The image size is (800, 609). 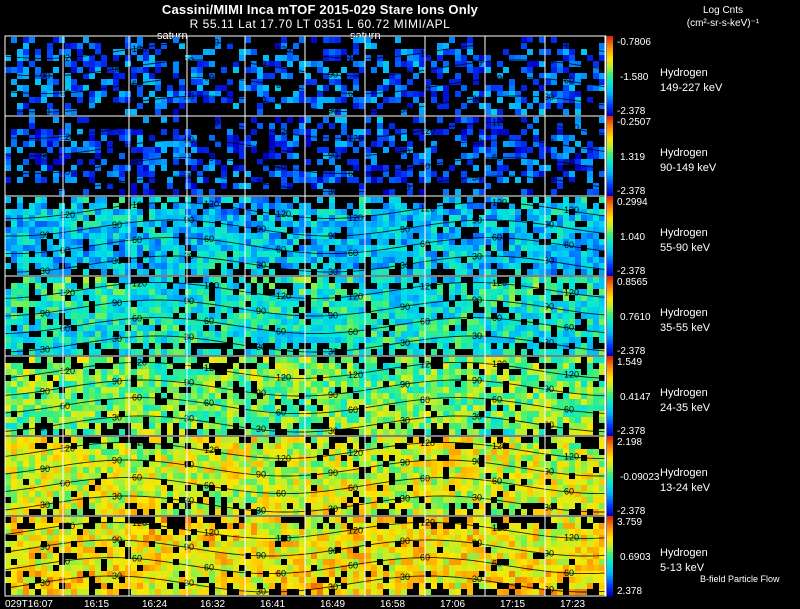 I want to click on contour-label: 30, so click(x=117, y=339).